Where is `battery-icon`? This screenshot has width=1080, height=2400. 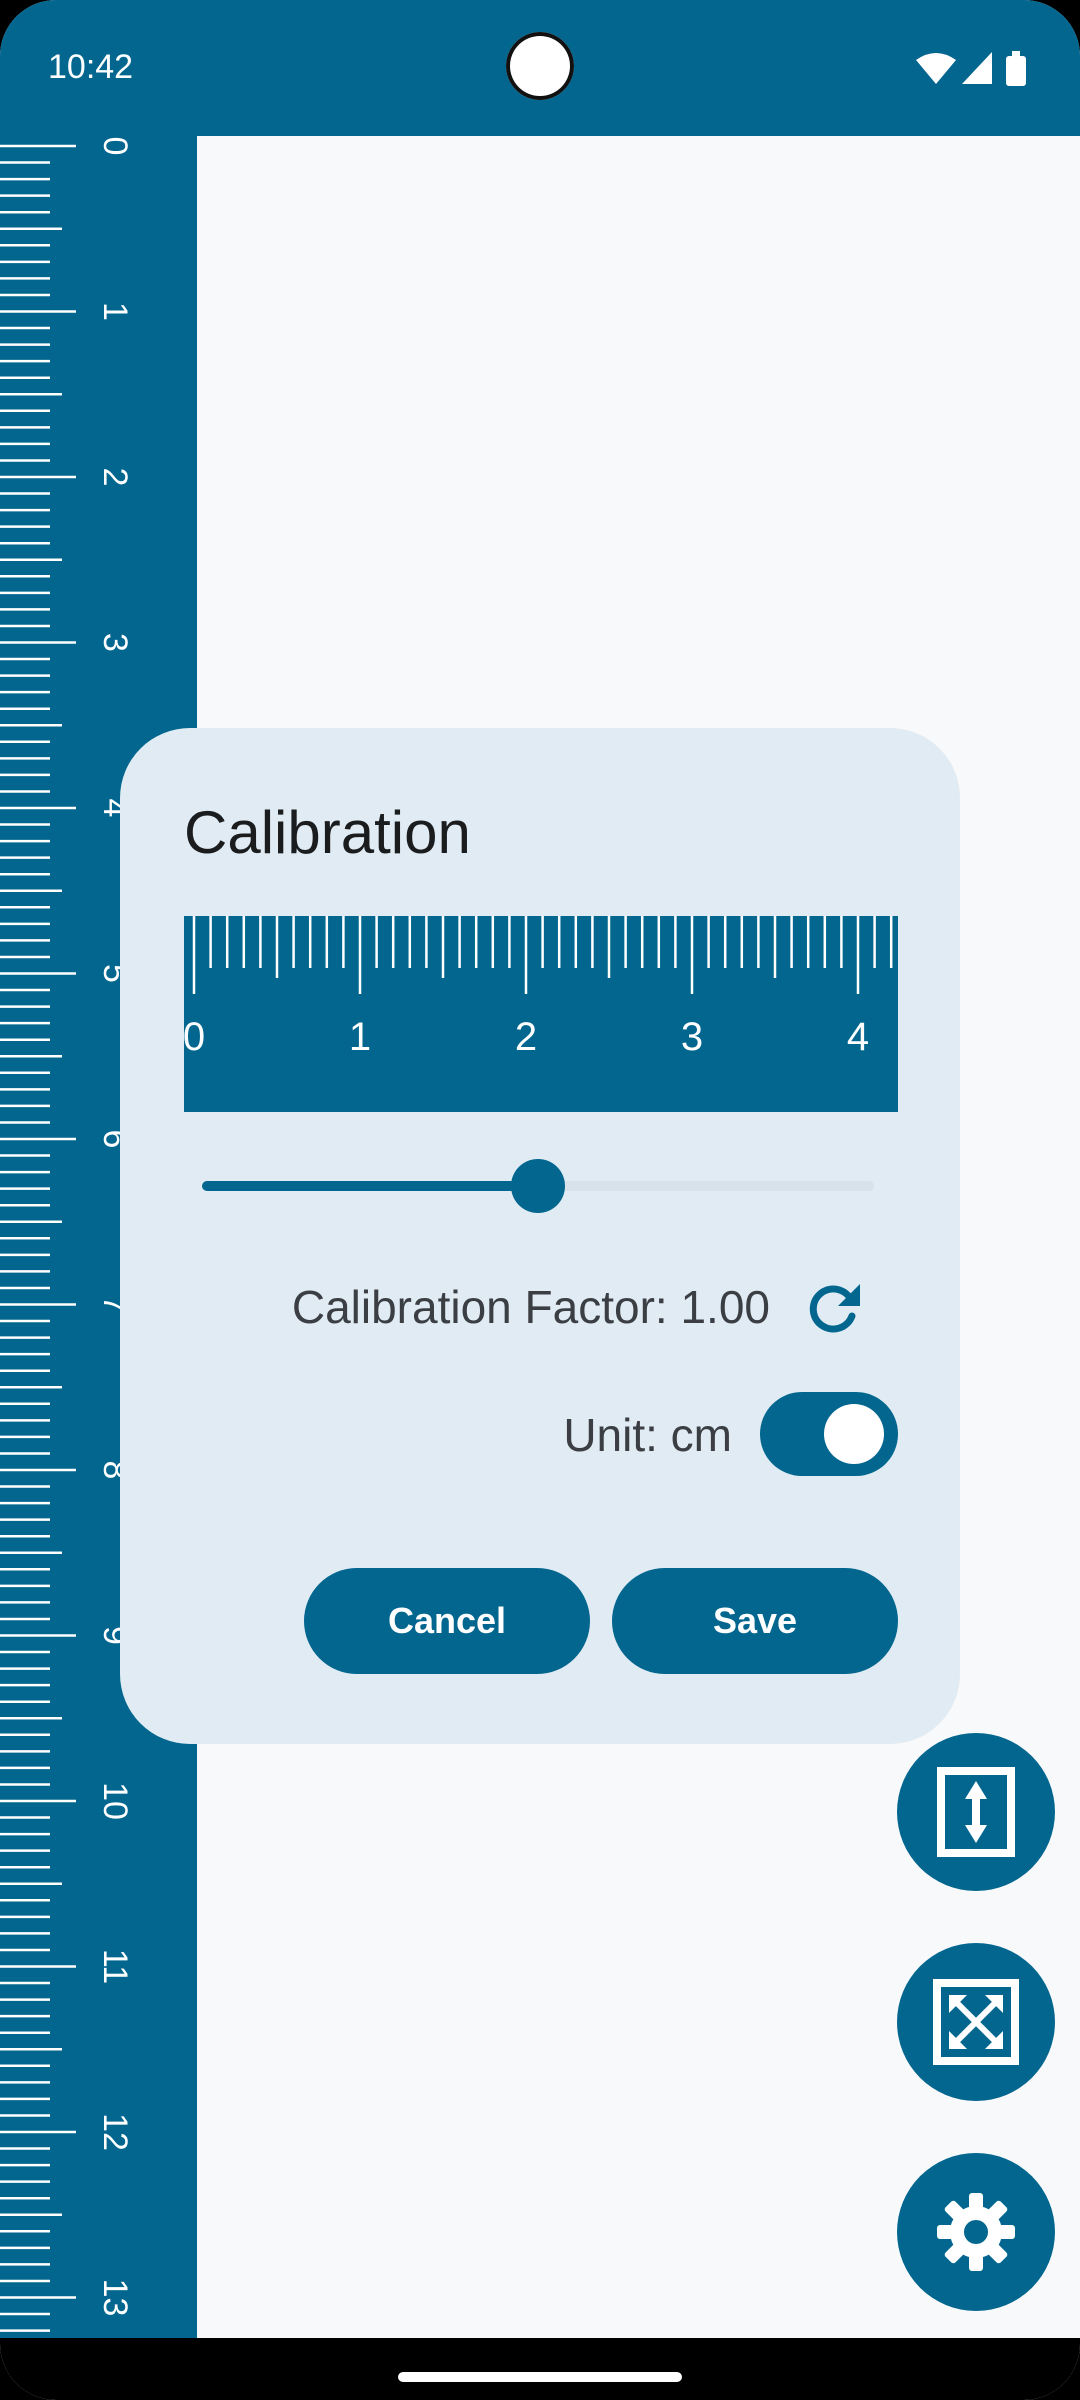
battery-icon is located at coordinates (1016, 68).